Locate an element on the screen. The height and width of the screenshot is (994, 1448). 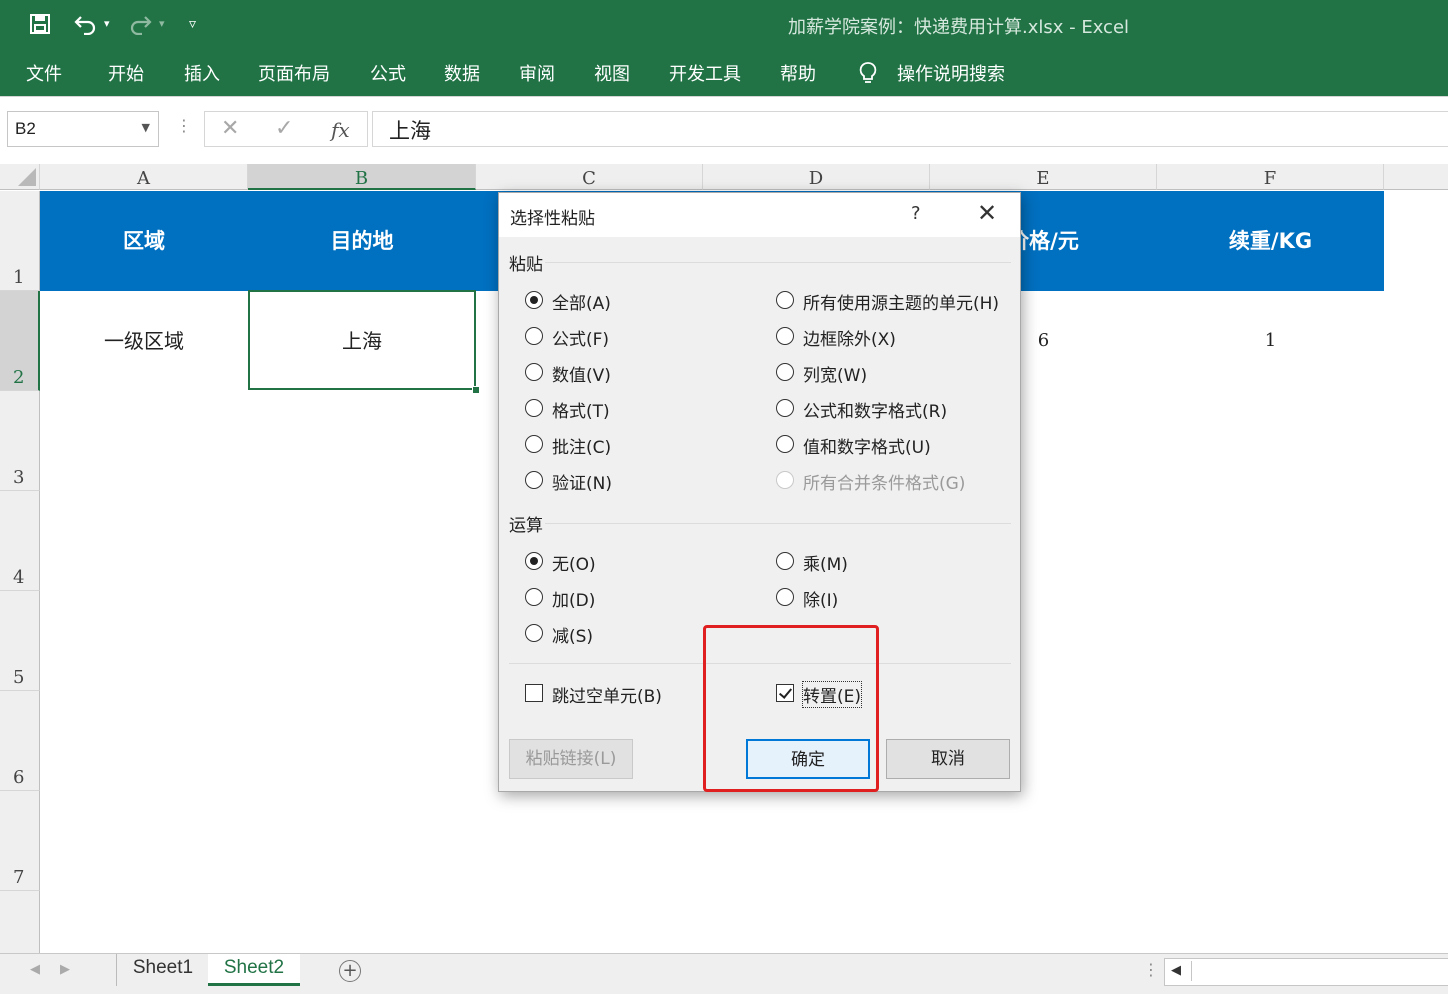
undo-dropdown-icon: ▾ is located at coordinates (107, 24).